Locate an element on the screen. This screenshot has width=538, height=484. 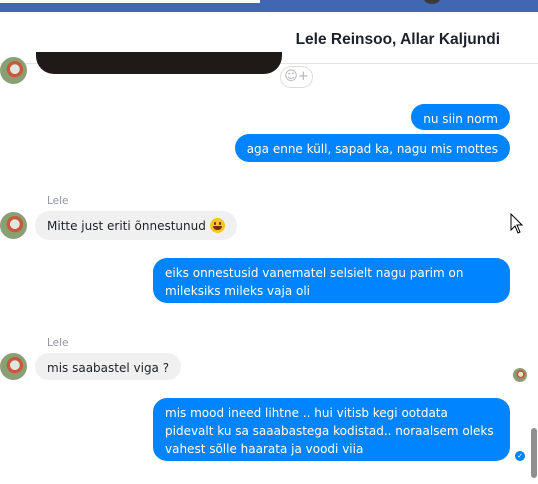
message-bubble-outgoing: nu siin norm is located at coordinates (460, 117).